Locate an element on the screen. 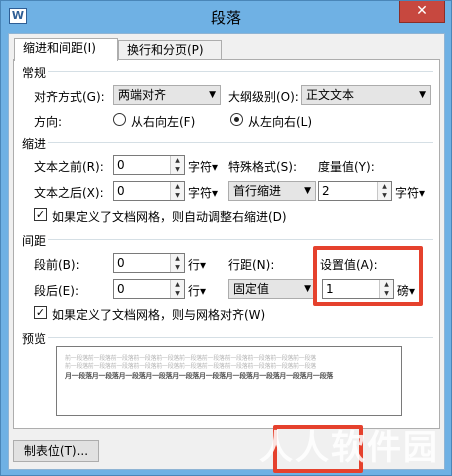  space-after-value: 0 is located at coordinates (121, 289).